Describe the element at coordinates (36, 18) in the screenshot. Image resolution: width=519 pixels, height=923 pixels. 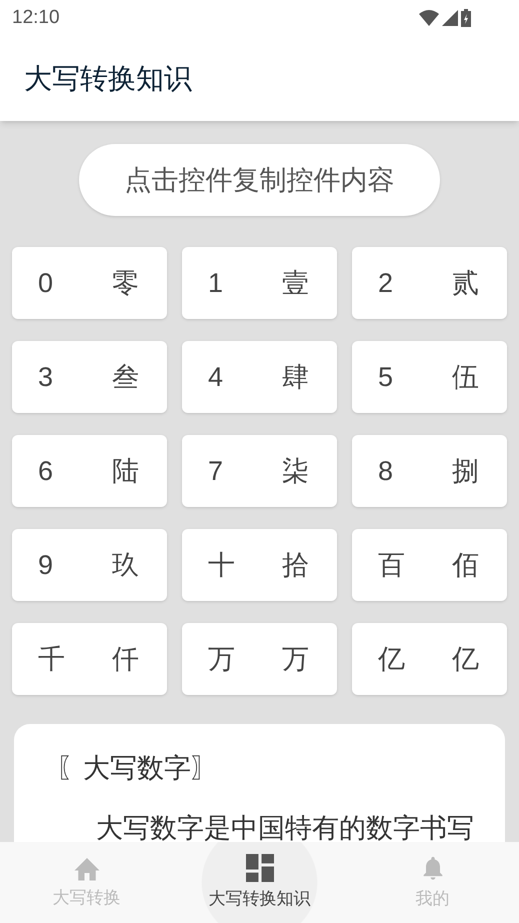
I see `status-time: 12:10` at that location.